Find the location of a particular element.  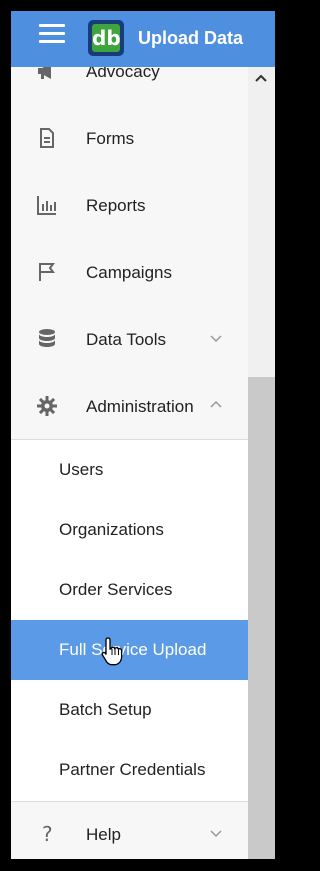

sidebar-item-administration: Administration is located at coordinates (129, 405).